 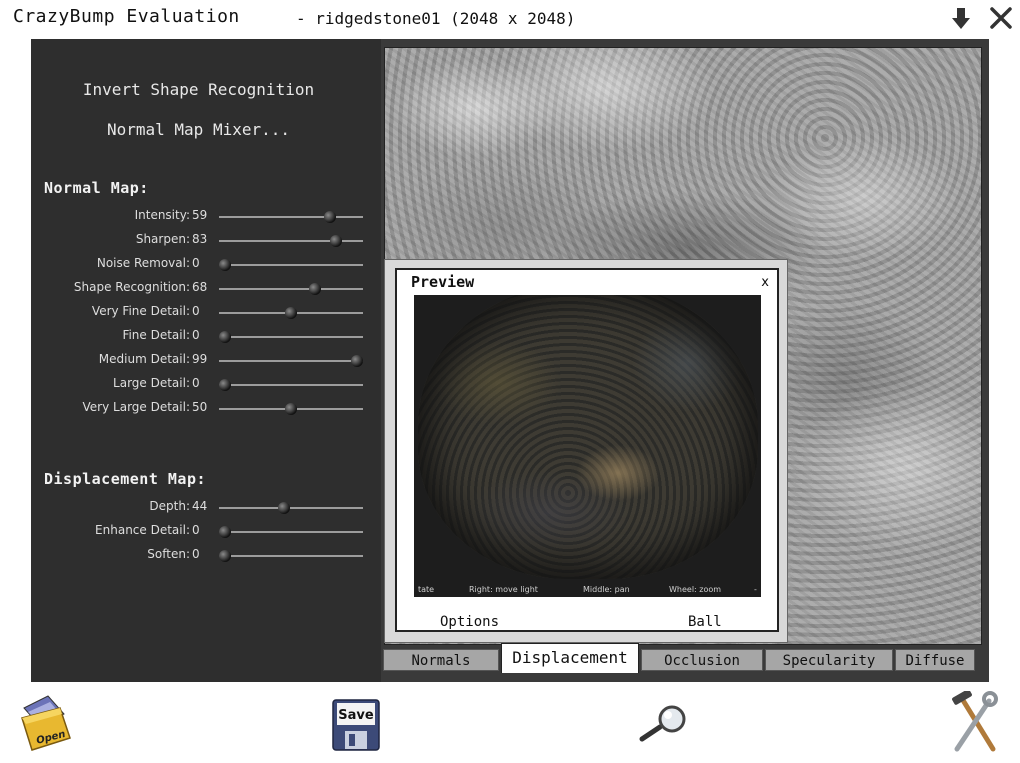 I want to click on intensity-value: 59, so click(x=200, y=215).